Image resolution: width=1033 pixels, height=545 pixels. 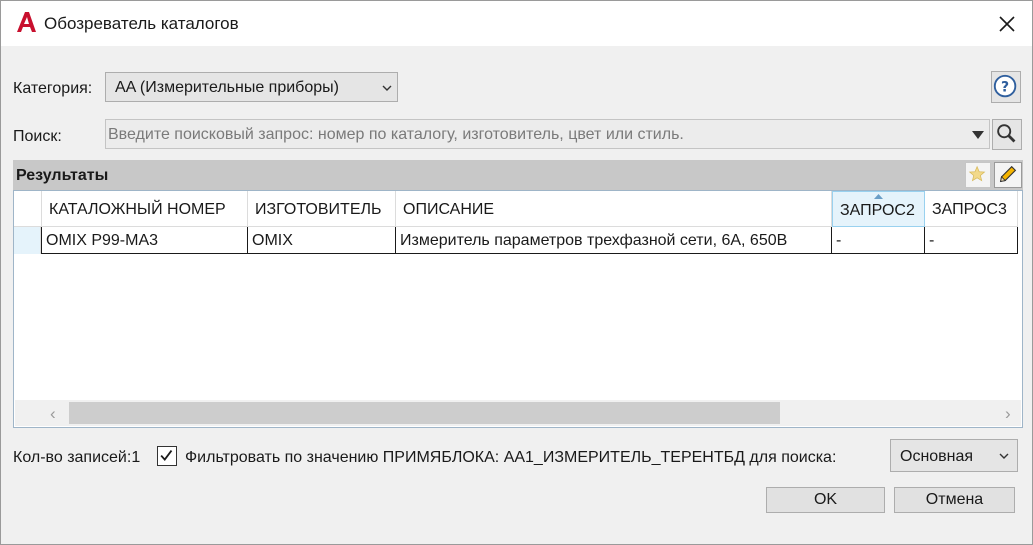 I want to click on category-value: AA (Измерительные приборы), so click(x=227, y=87).